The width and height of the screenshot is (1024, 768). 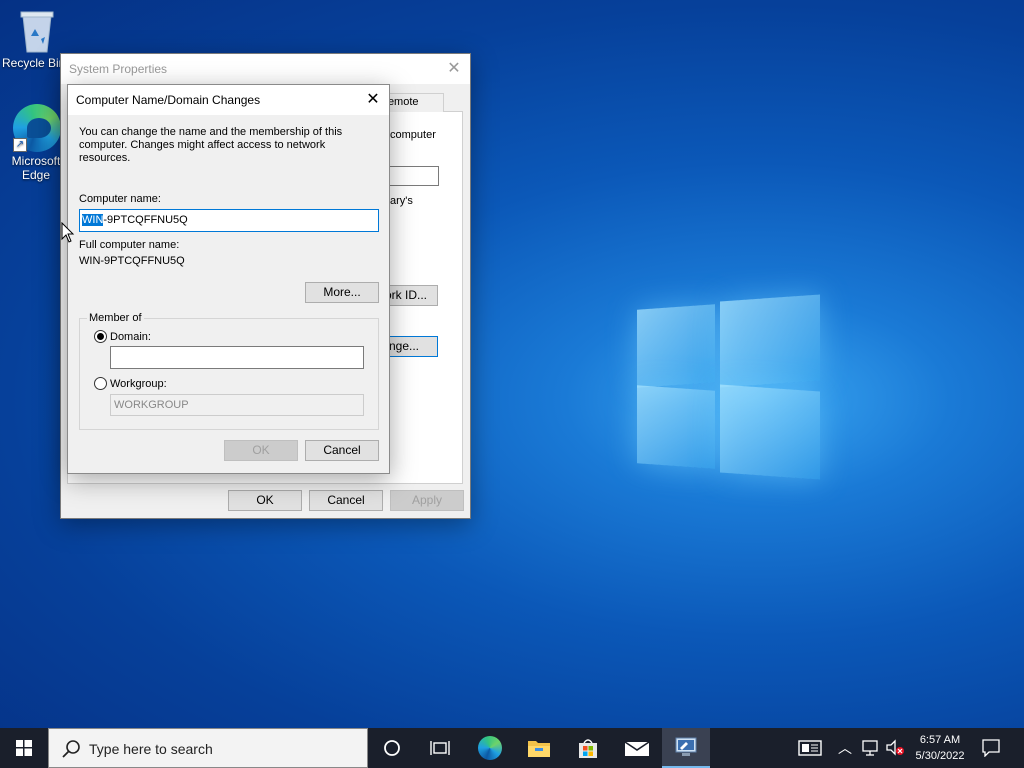 I want to click on cortana-icon, so click(x=392, y=748).